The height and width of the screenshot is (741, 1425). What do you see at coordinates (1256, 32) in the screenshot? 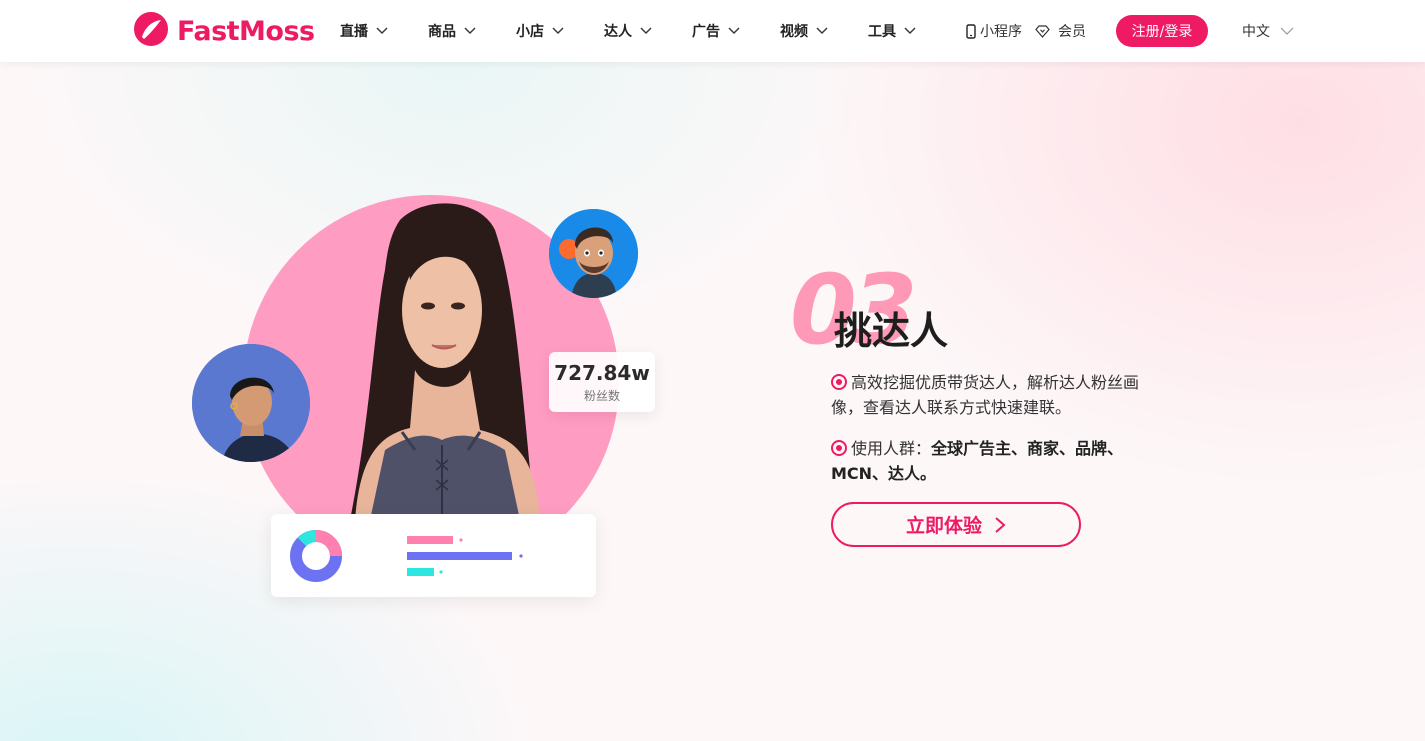
I see `language-label: 中文` at bounding box center [1256, 32].